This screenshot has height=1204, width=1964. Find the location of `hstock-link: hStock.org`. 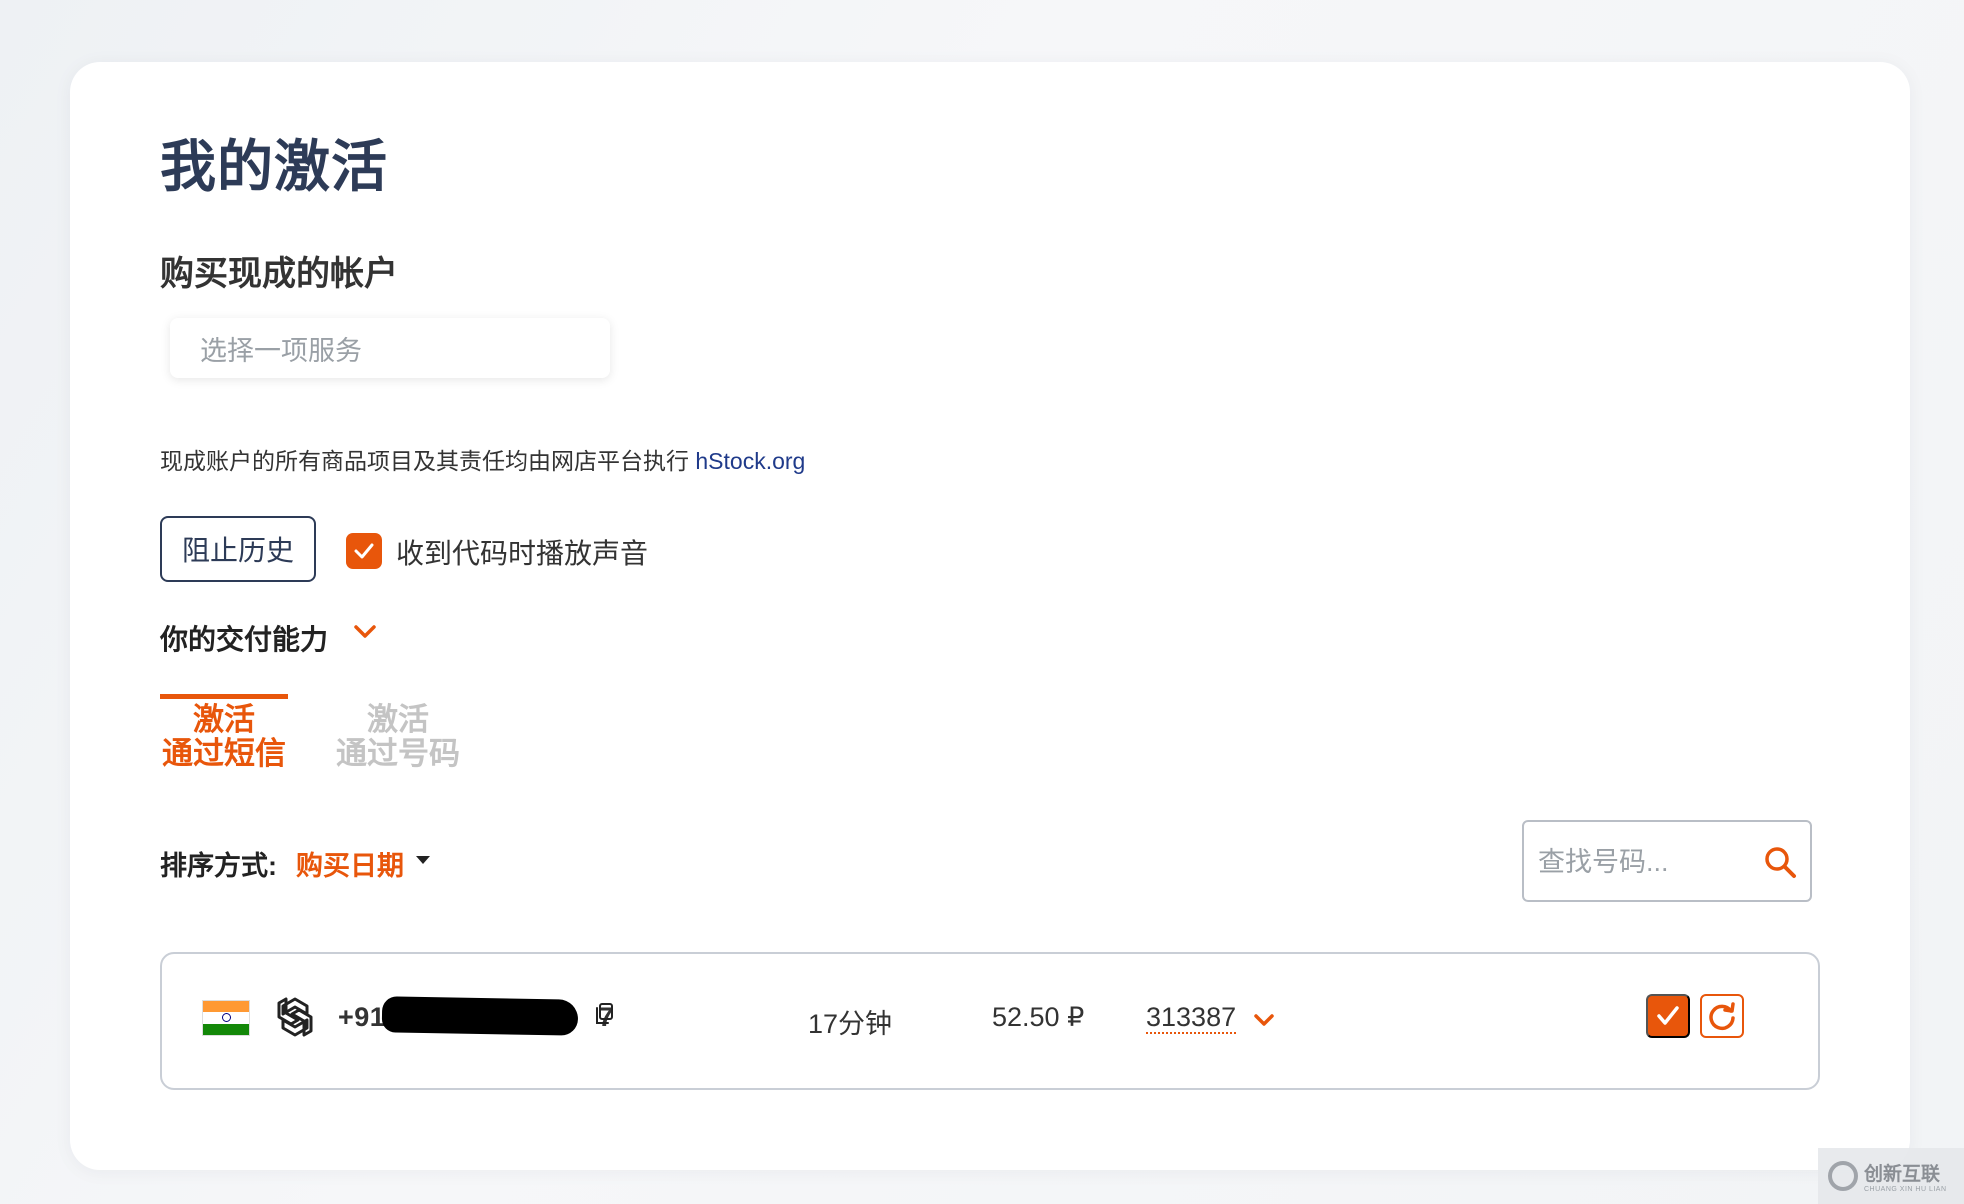

hstock-link: hStock.org is located at coordinates (750, 461).